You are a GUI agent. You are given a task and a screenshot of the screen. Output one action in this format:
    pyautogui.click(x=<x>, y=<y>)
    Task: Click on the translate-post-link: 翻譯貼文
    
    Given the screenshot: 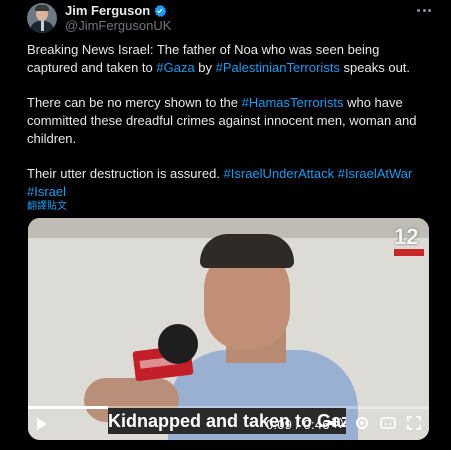 What is the action you would take?
    pyautogui.click(x=47, y=204)
    